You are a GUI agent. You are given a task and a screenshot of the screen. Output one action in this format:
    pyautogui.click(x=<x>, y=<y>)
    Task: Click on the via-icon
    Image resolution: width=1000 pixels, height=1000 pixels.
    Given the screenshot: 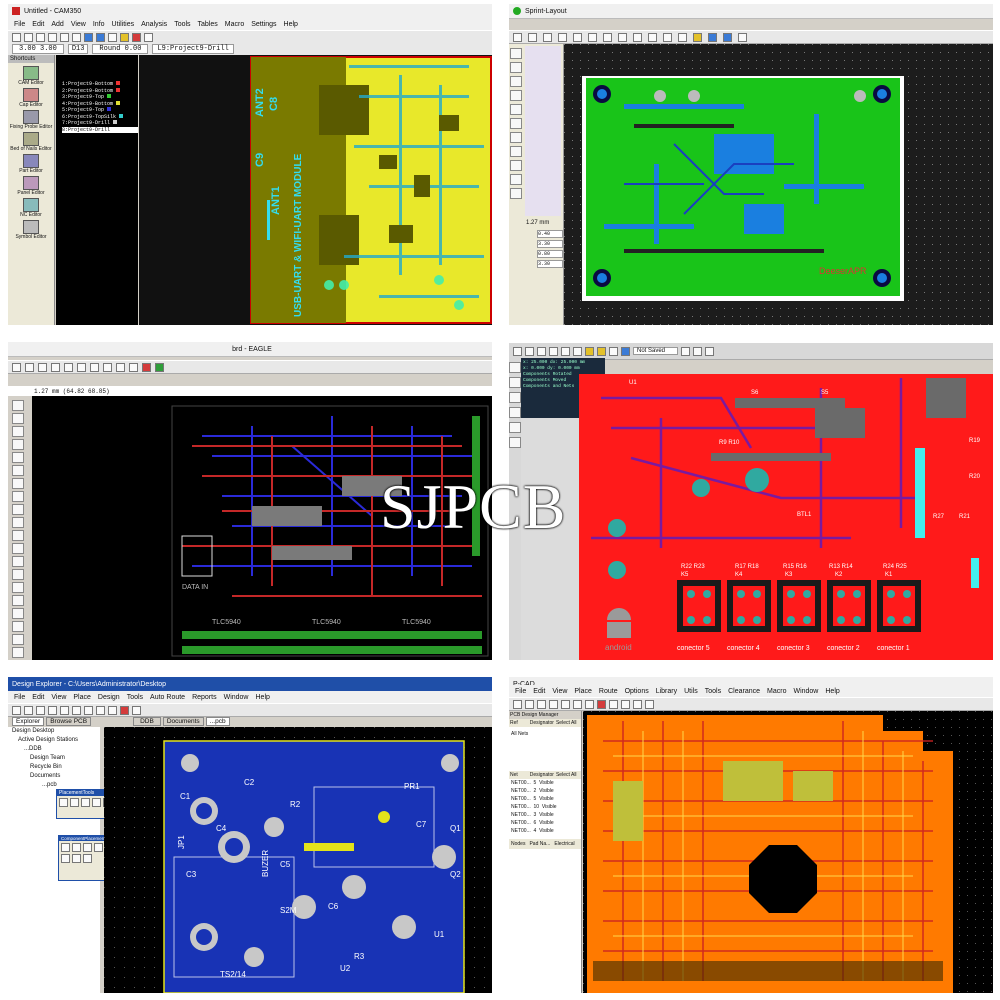 What is the action you would take?
    pyautogui.click(x=649, y=704)
    